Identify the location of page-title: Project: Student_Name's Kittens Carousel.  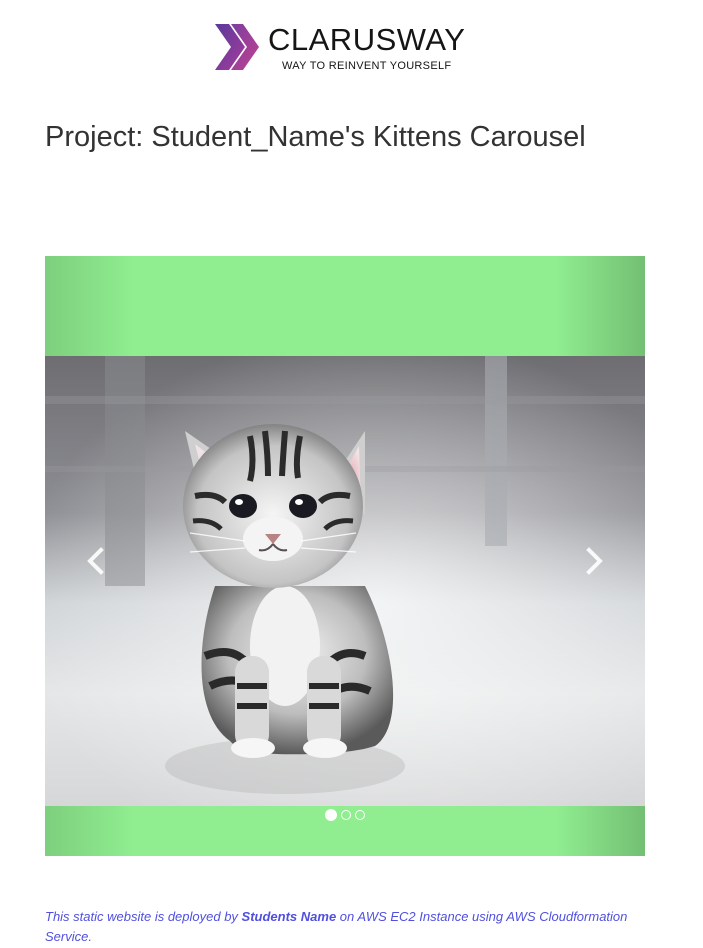
(315, 137).